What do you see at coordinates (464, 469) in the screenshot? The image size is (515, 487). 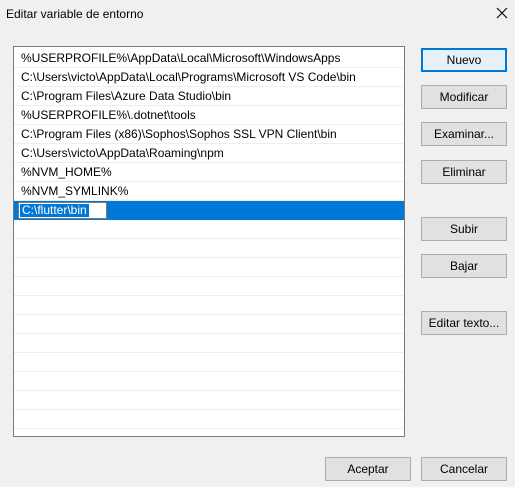 I see `cancel-button: Cancelar` at bounding box center [464, 469].